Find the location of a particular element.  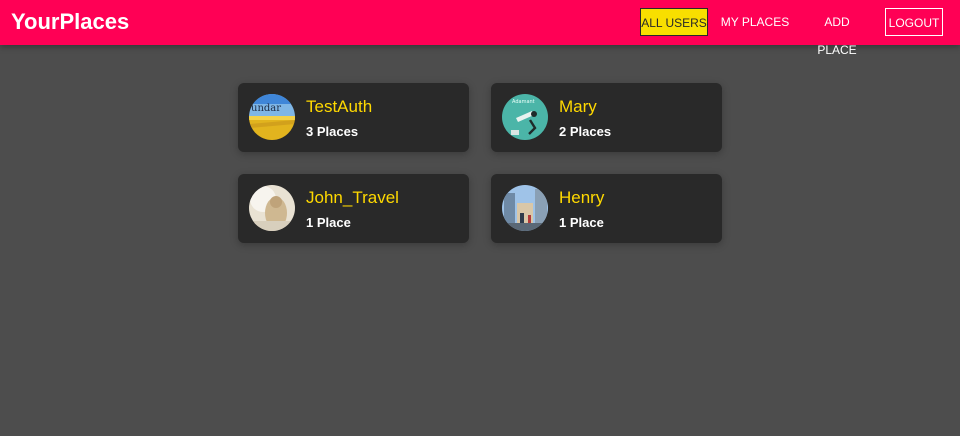

user-name: Henry is located at coordinates (582, 197).